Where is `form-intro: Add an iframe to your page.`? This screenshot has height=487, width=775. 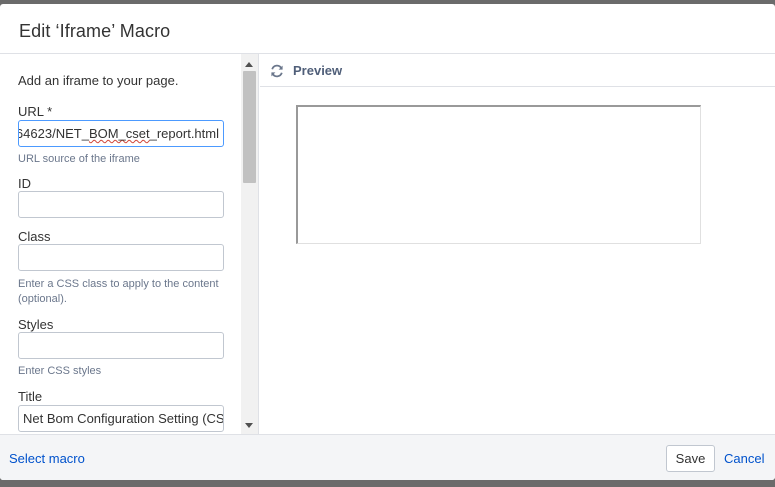
form-intro: Add an iframe to your page. is located at coordinates (98, 80).